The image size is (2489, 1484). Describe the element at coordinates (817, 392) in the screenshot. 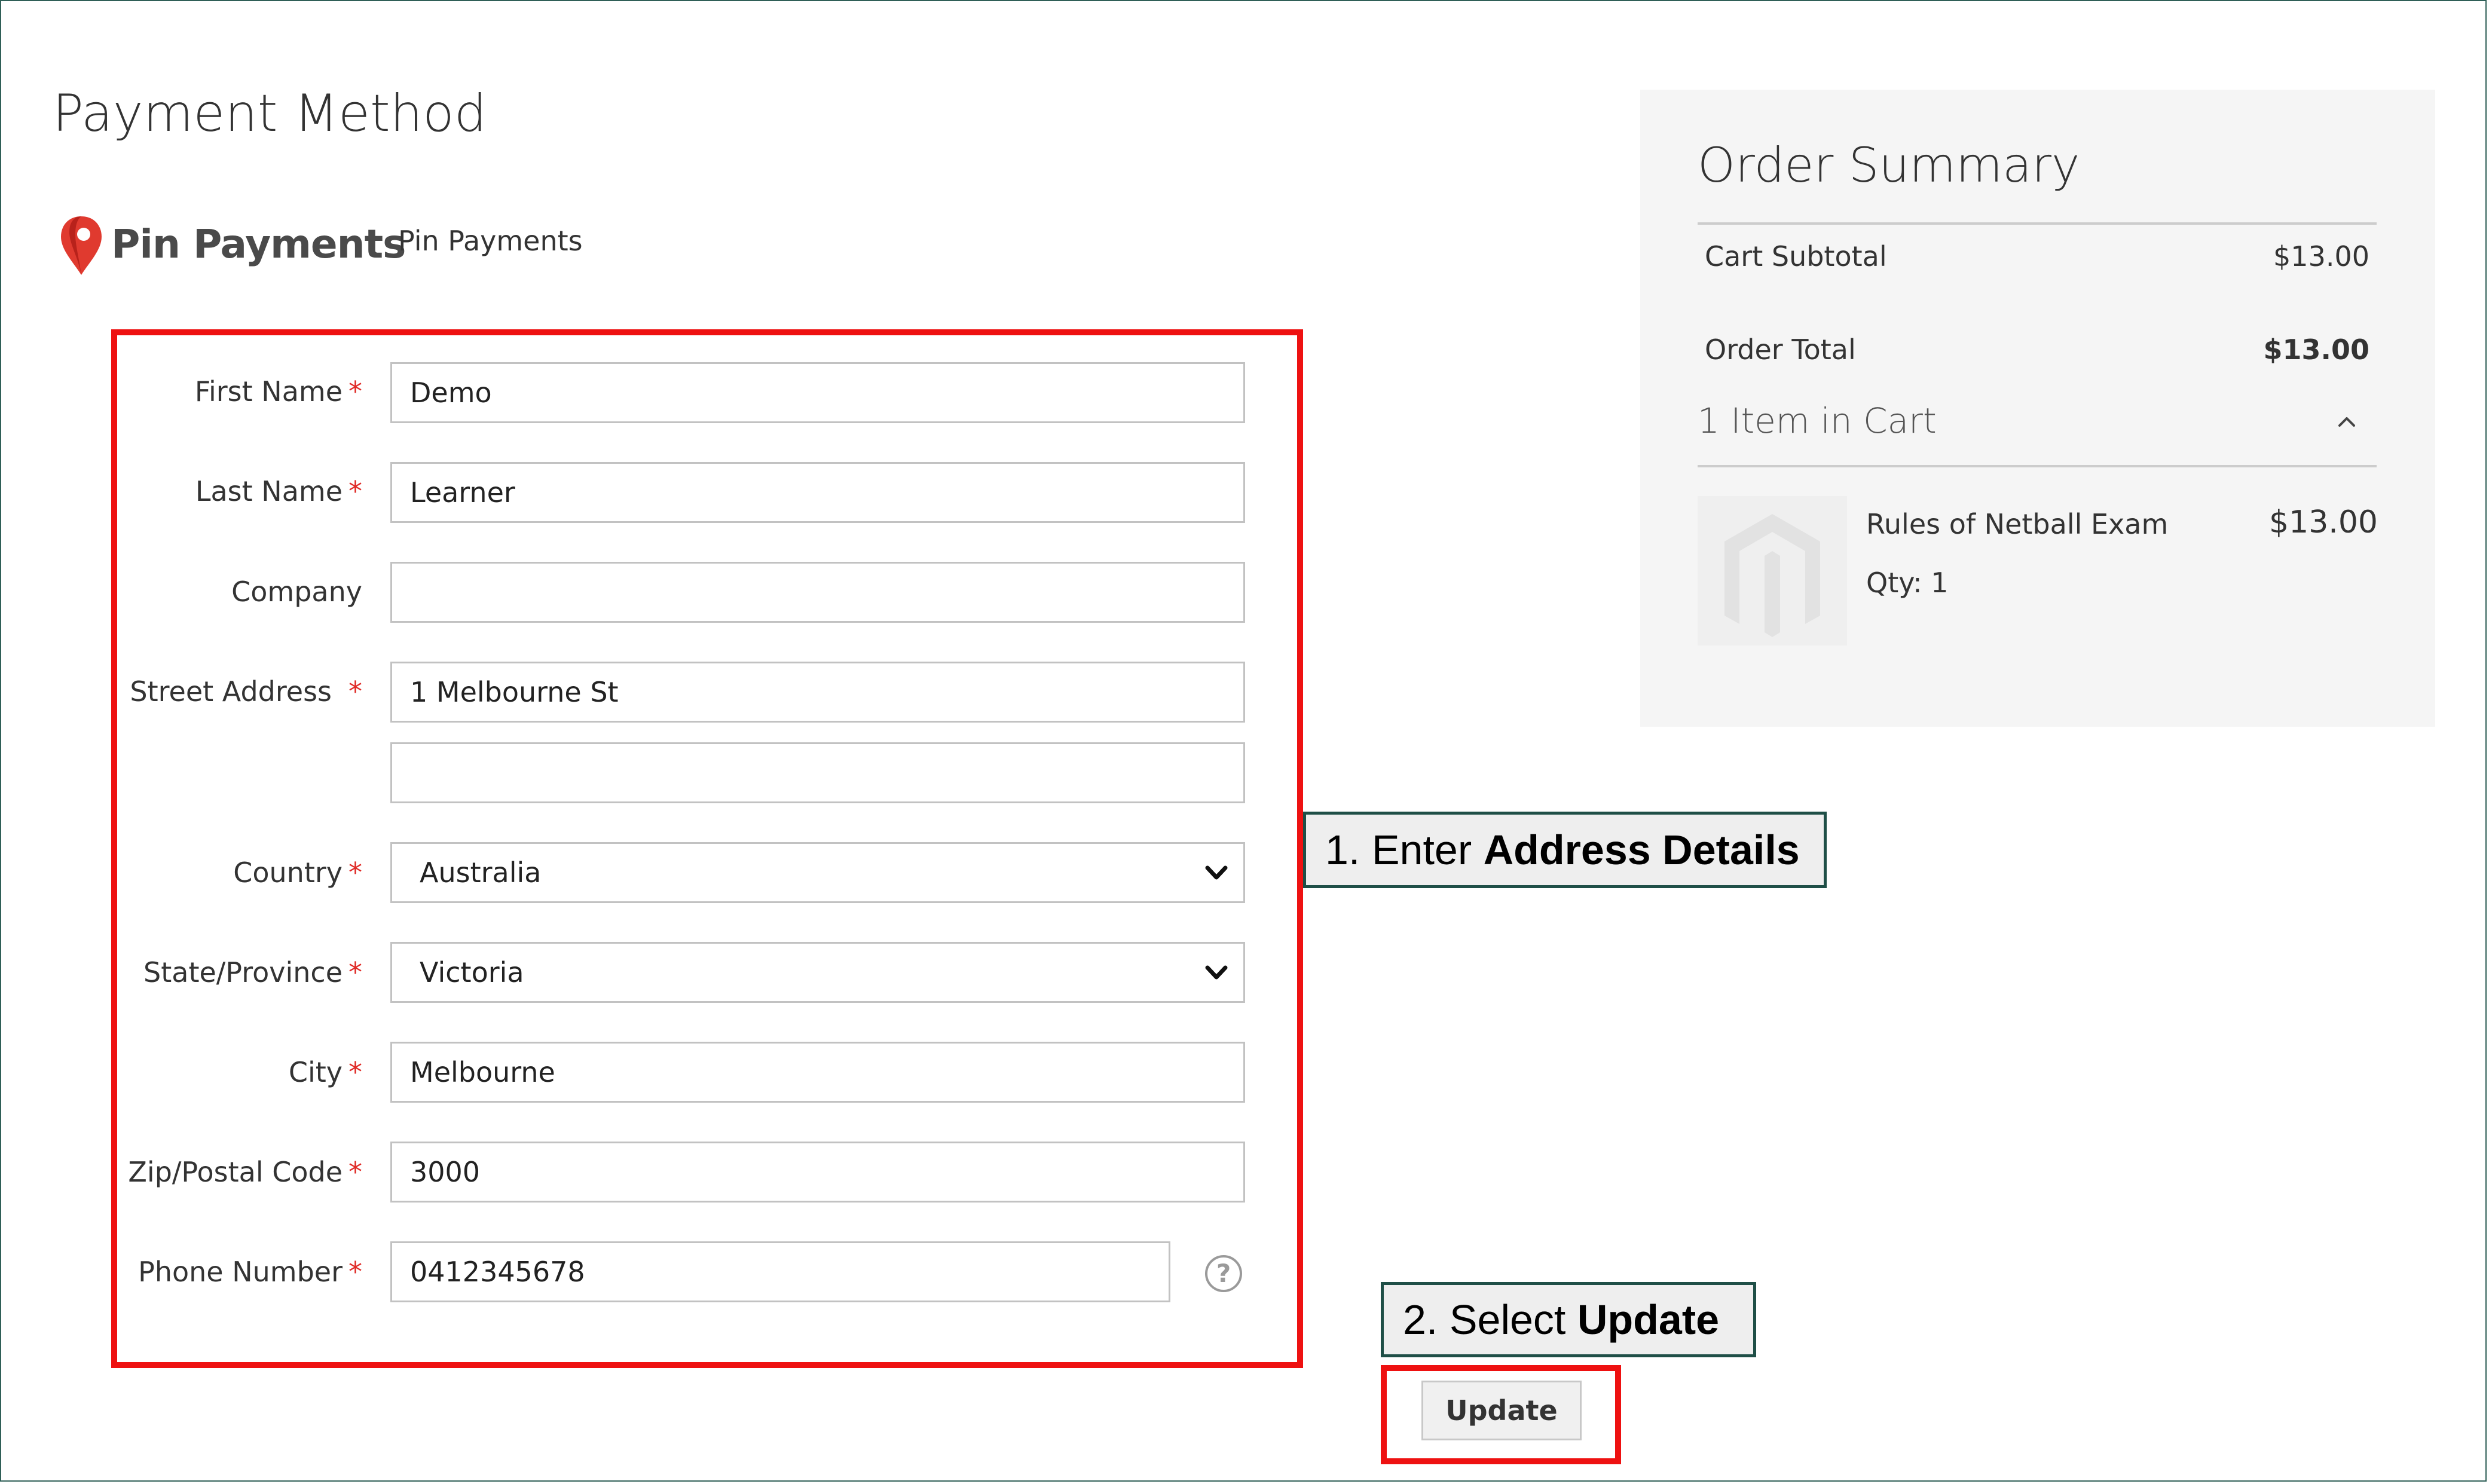

I see `first-name-input: Demo` at that location.